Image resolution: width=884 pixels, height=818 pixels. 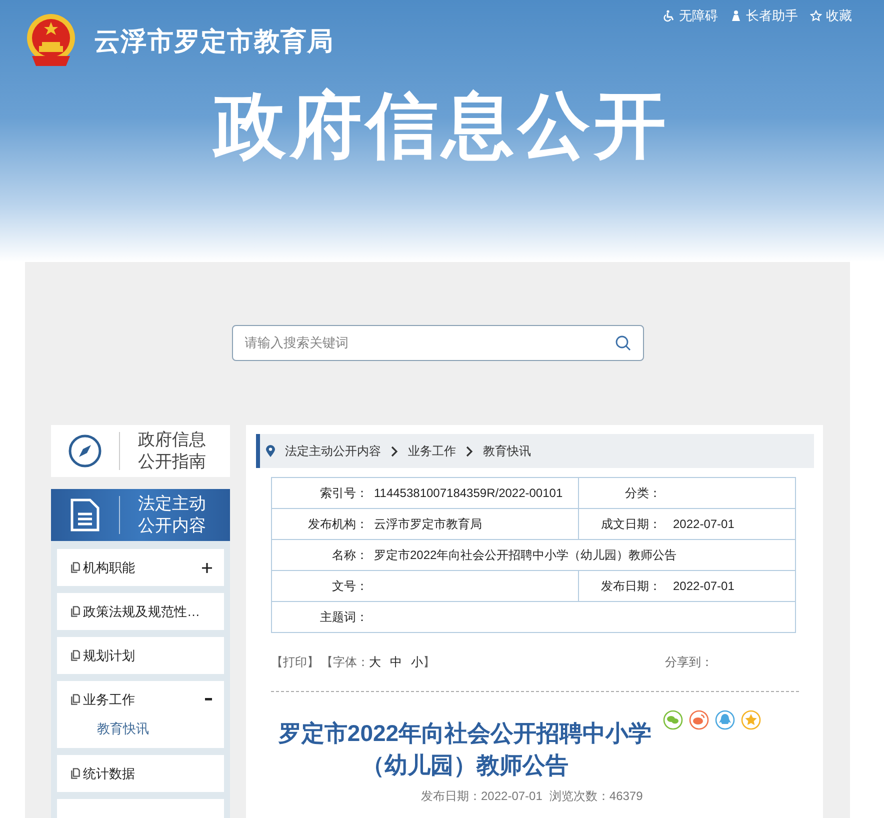 I want to click on view-count: 浏览次数：46379, so click(x=596, y=796).